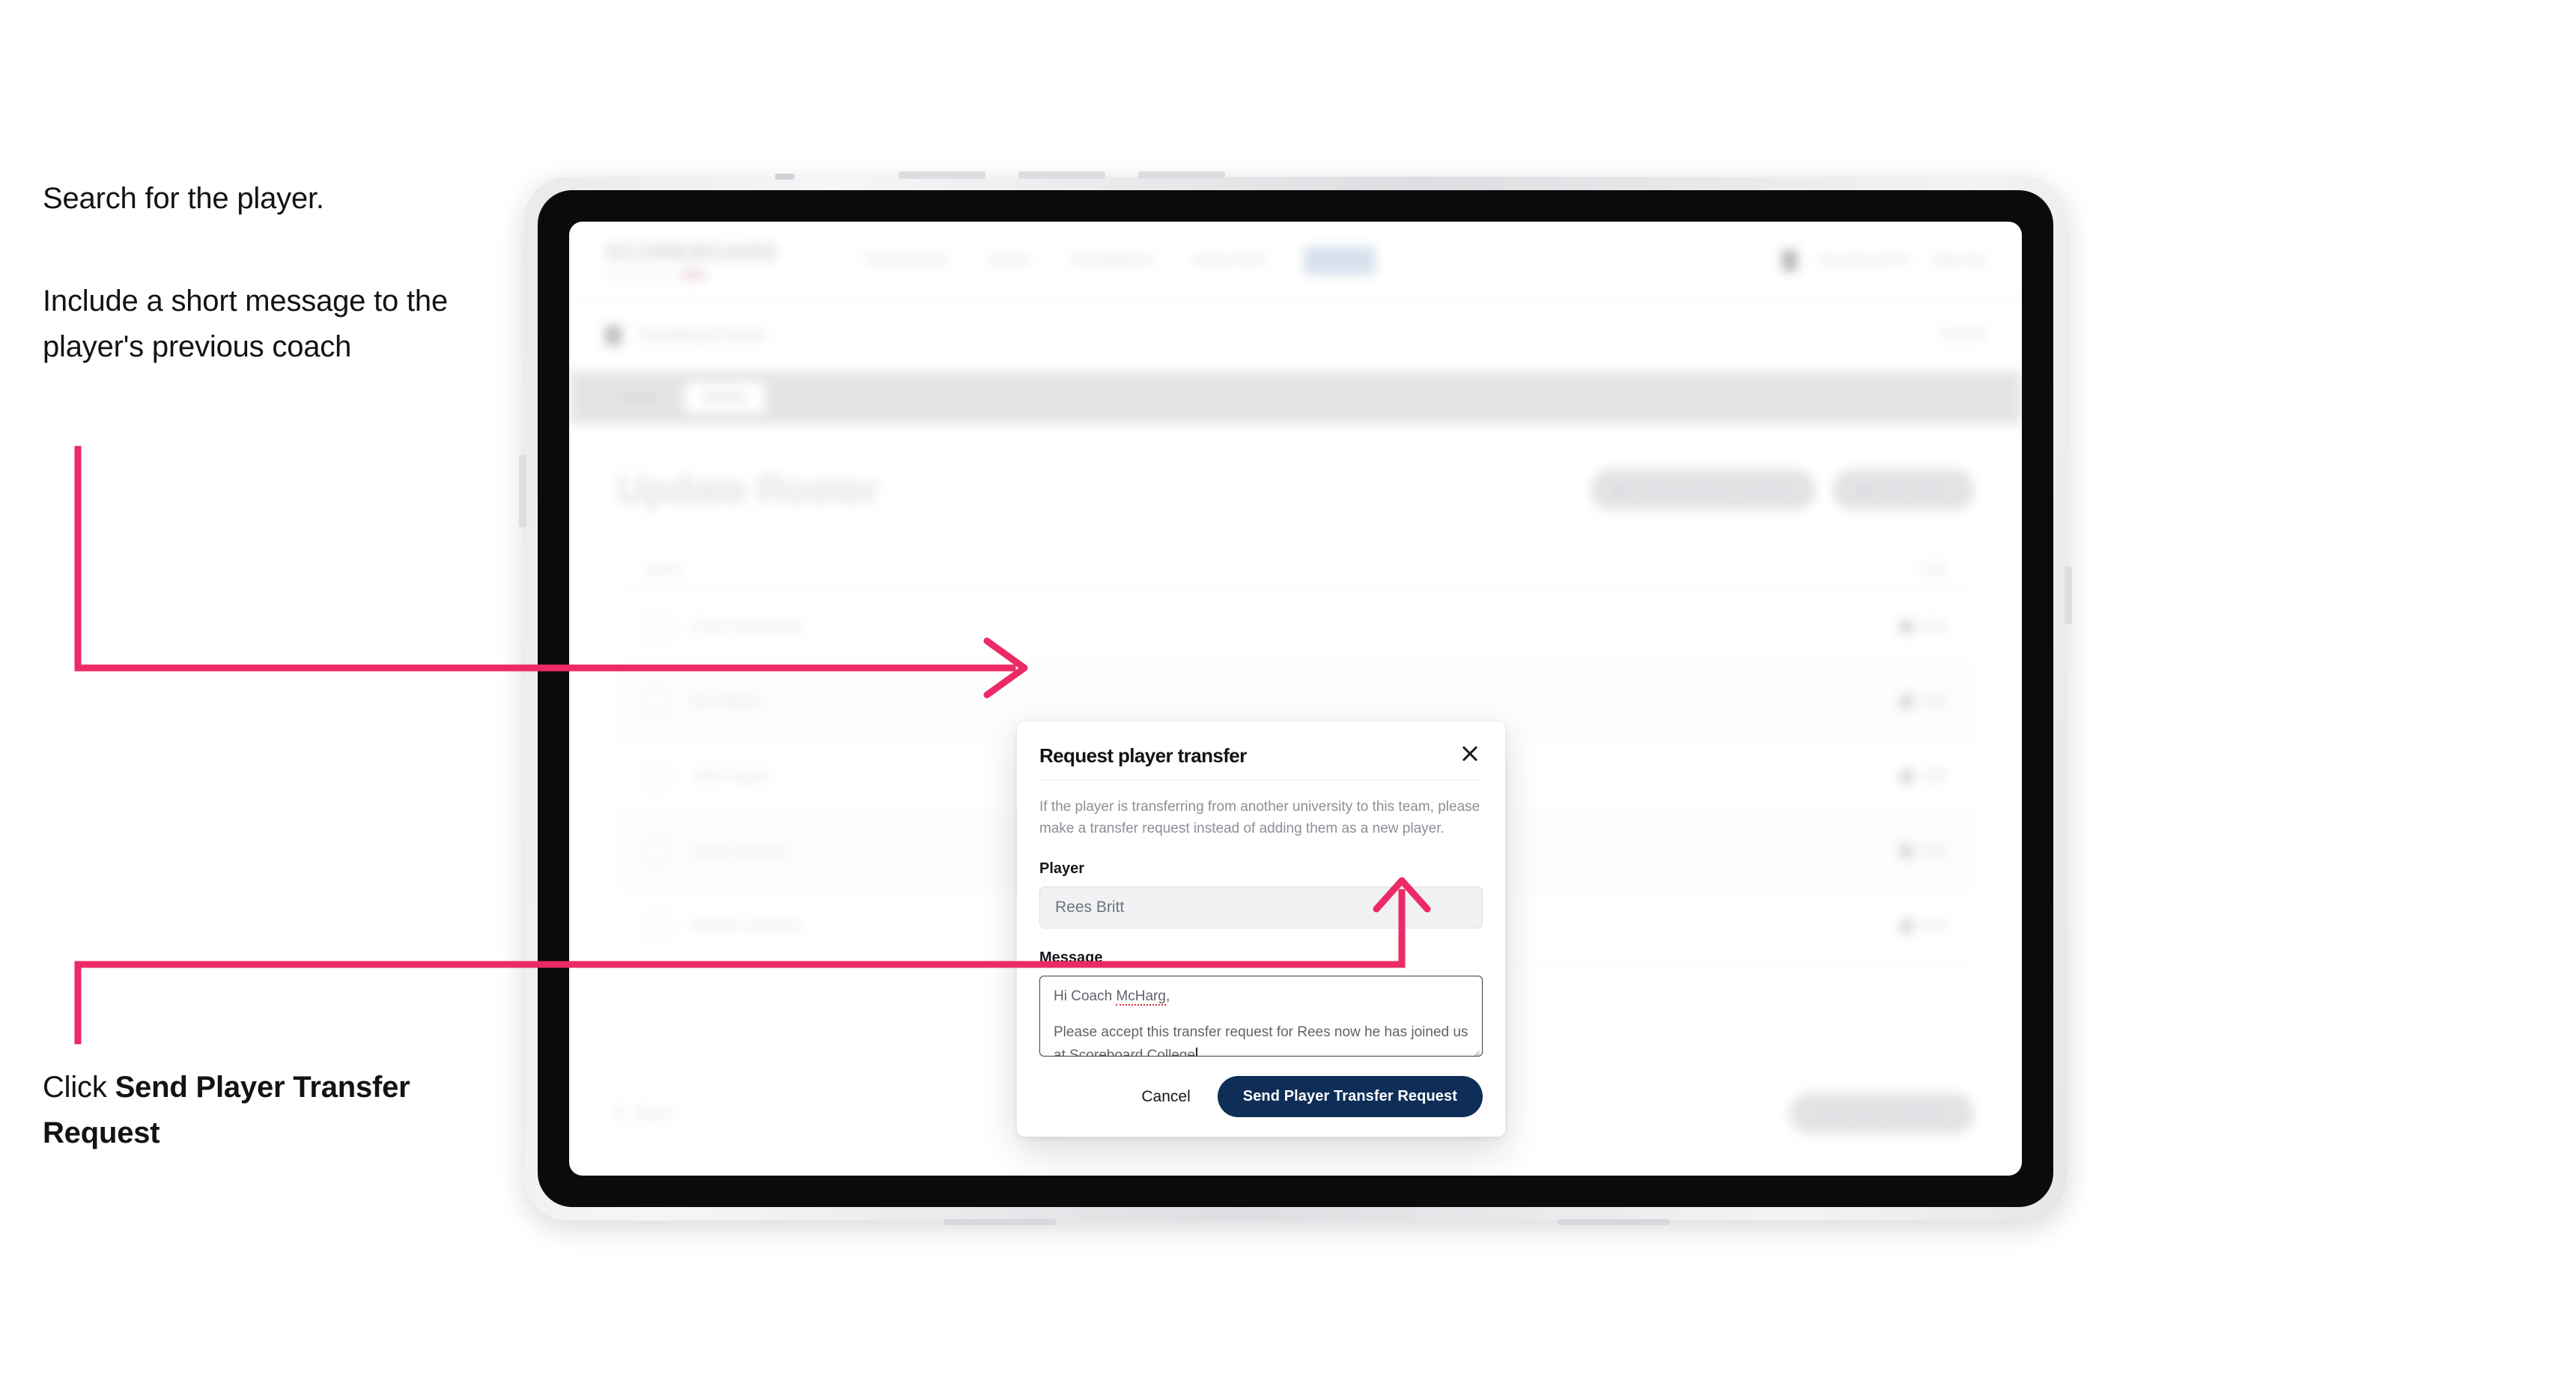 The height and width of the screenshot is (1386, 2576). I want to click on cancel-button: Cancel, so click(1165, 1097).